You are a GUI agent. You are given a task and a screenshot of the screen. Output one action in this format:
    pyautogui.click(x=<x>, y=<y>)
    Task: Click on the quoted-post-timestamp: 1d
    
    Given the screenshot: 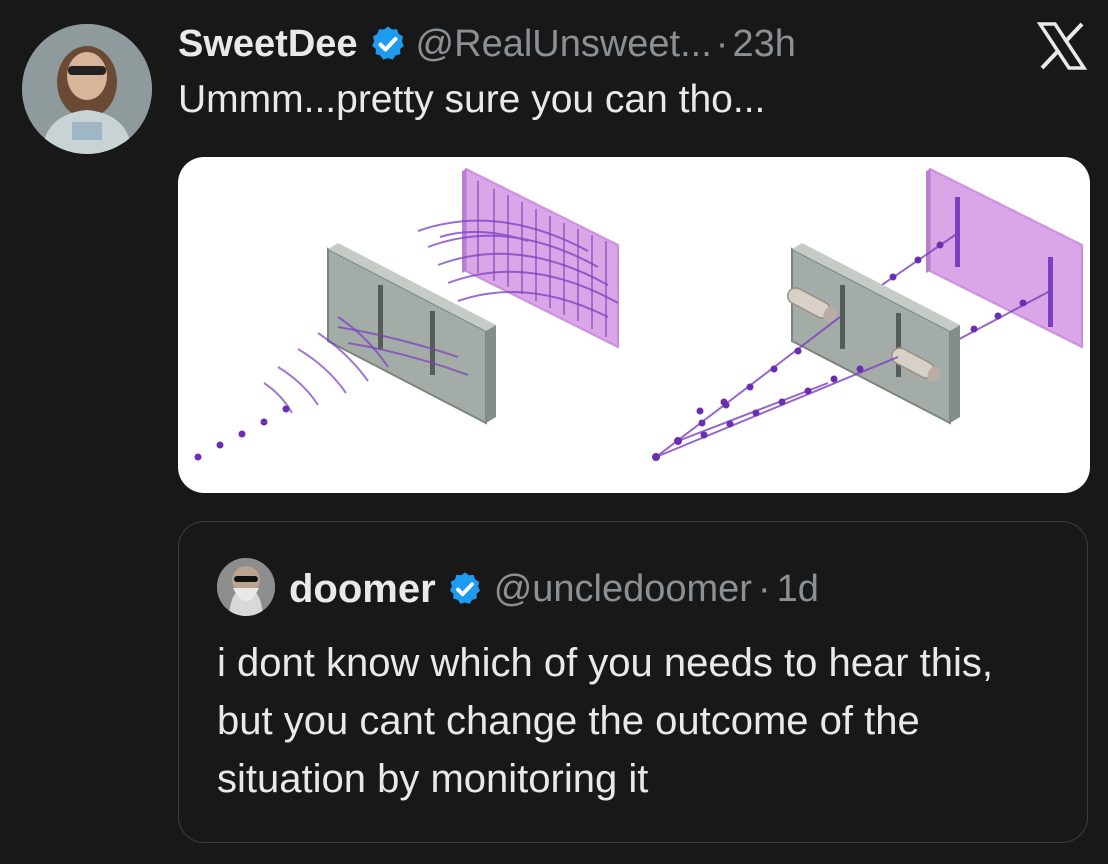 What is the action you would take?
    pyautogui.click(x=798, y=589)
    